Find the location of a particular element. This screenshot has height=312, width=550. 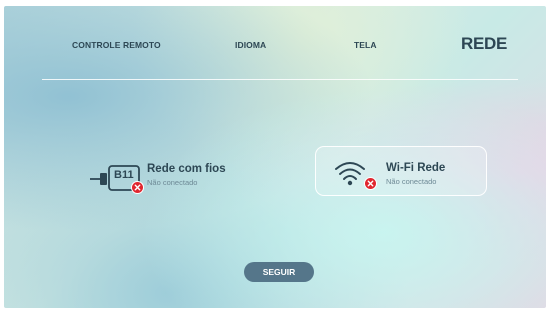

tab-controle-remoto: CONTROLE REMOTO is located at coordinates (116, 45).